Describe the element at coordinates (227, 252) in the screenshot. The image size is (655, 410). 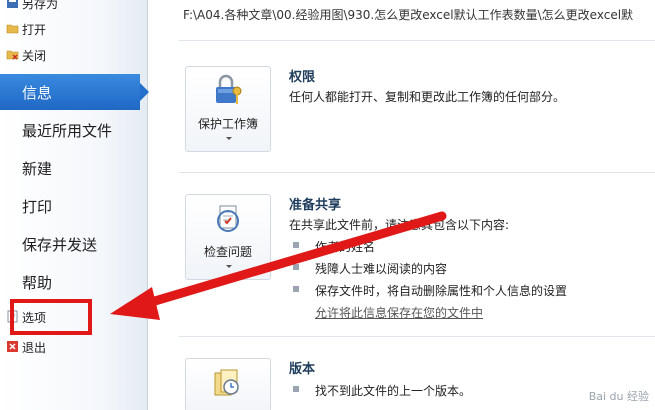
I see `check-issues-label: 检查问题` at that location.